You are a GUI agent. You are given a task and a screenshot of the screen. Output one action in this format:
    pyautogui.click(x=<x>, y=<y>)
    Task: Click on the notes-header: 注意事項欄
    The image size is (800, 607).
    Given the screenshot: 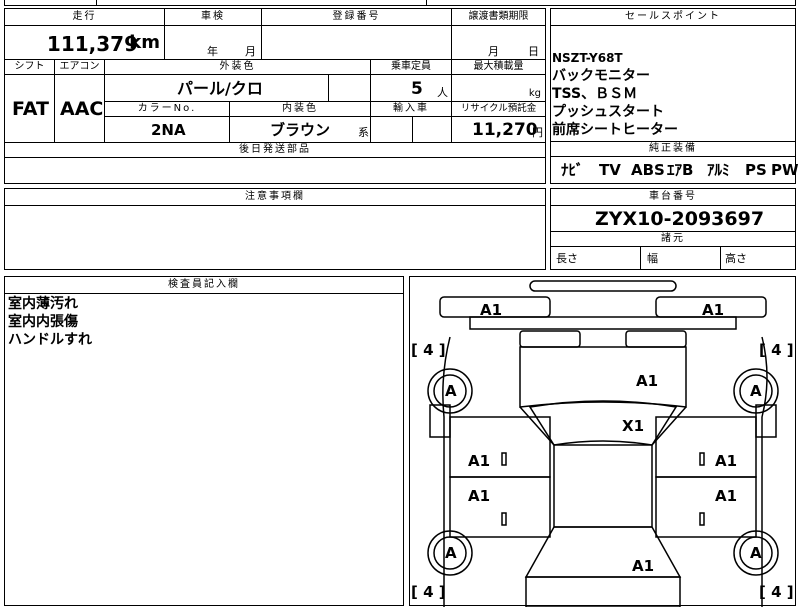 What is the action you would take?
    pyautogui.click(x=275, y=197)
    